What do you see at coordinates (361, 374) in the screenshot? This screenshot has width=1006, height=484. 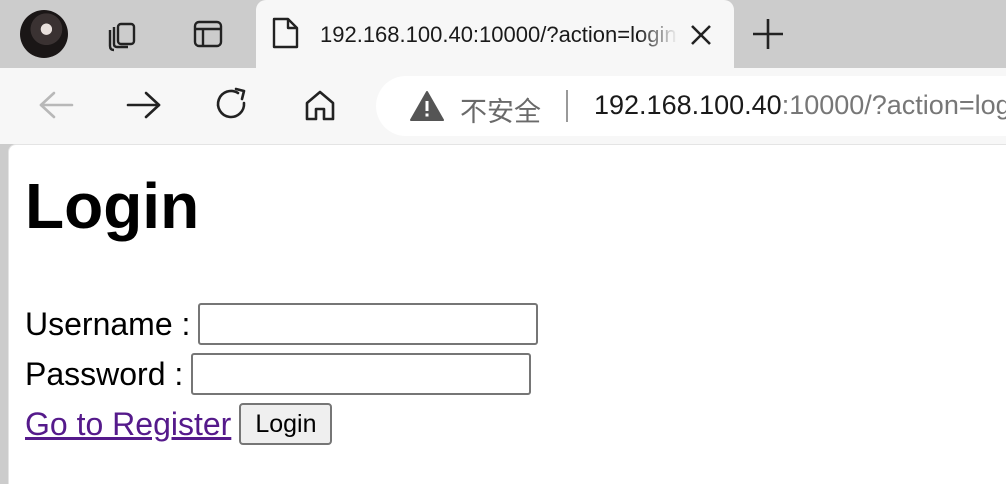 I see `password-input` at bounding box center [361, 374].